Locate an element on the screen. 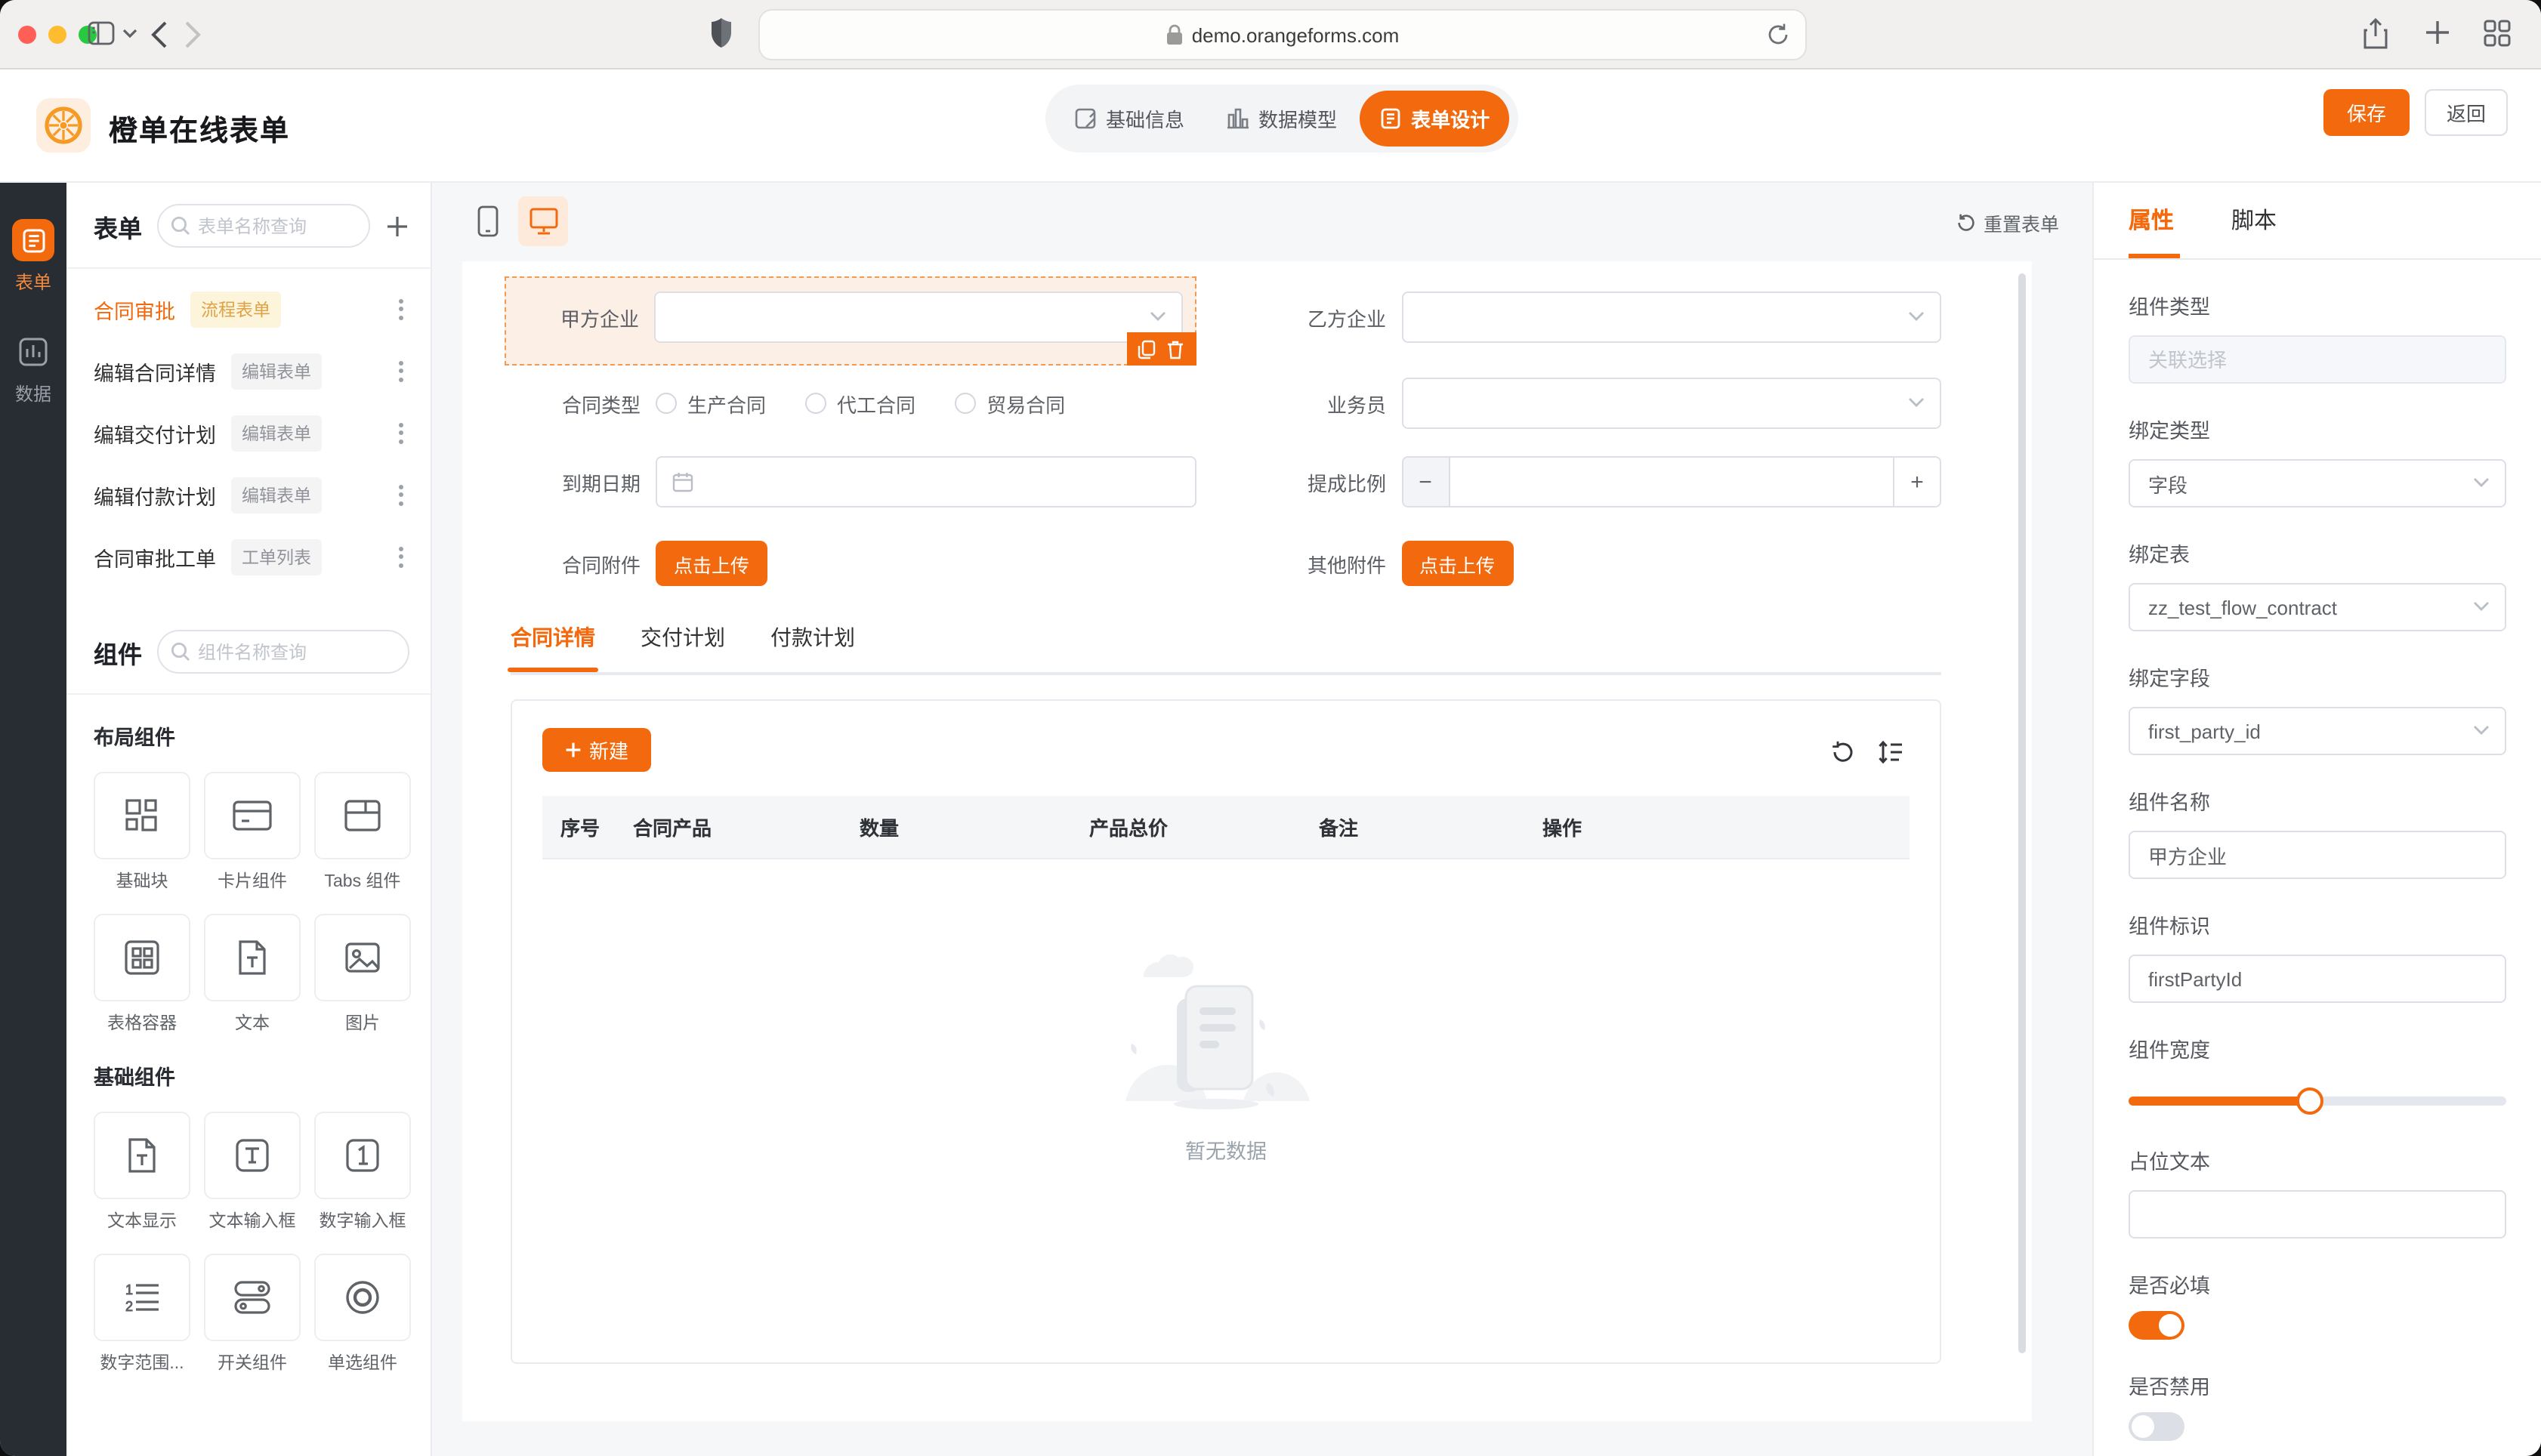 The image size is (2541, 1456). component-tile-table-container: 表格容器 is located at coordinates (142, 974).